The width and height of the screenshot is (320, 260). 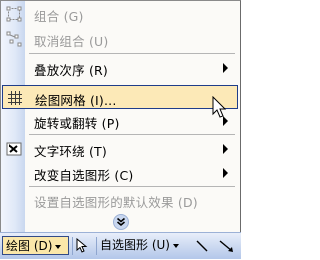 I want to click on menu-item-text-wrapping: 文字环绕 (T), so click(x=120, y=149).